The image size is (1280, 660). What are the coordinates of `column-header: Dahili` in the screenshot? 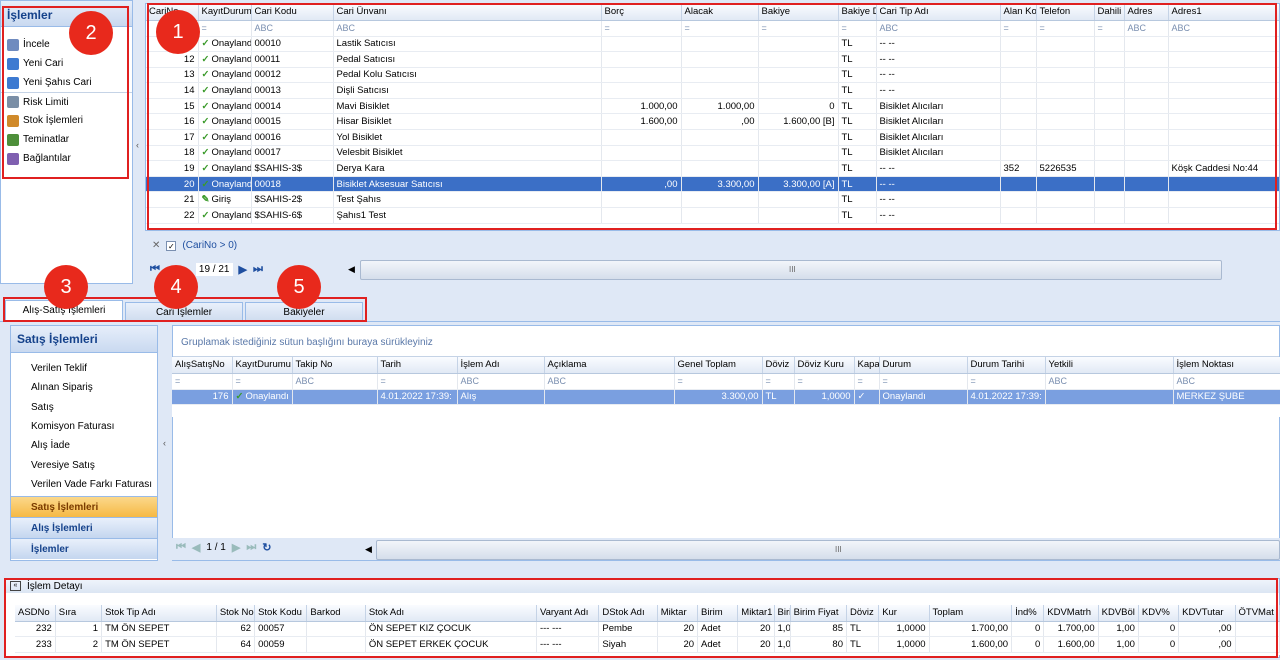 It's located at (1109, 12).